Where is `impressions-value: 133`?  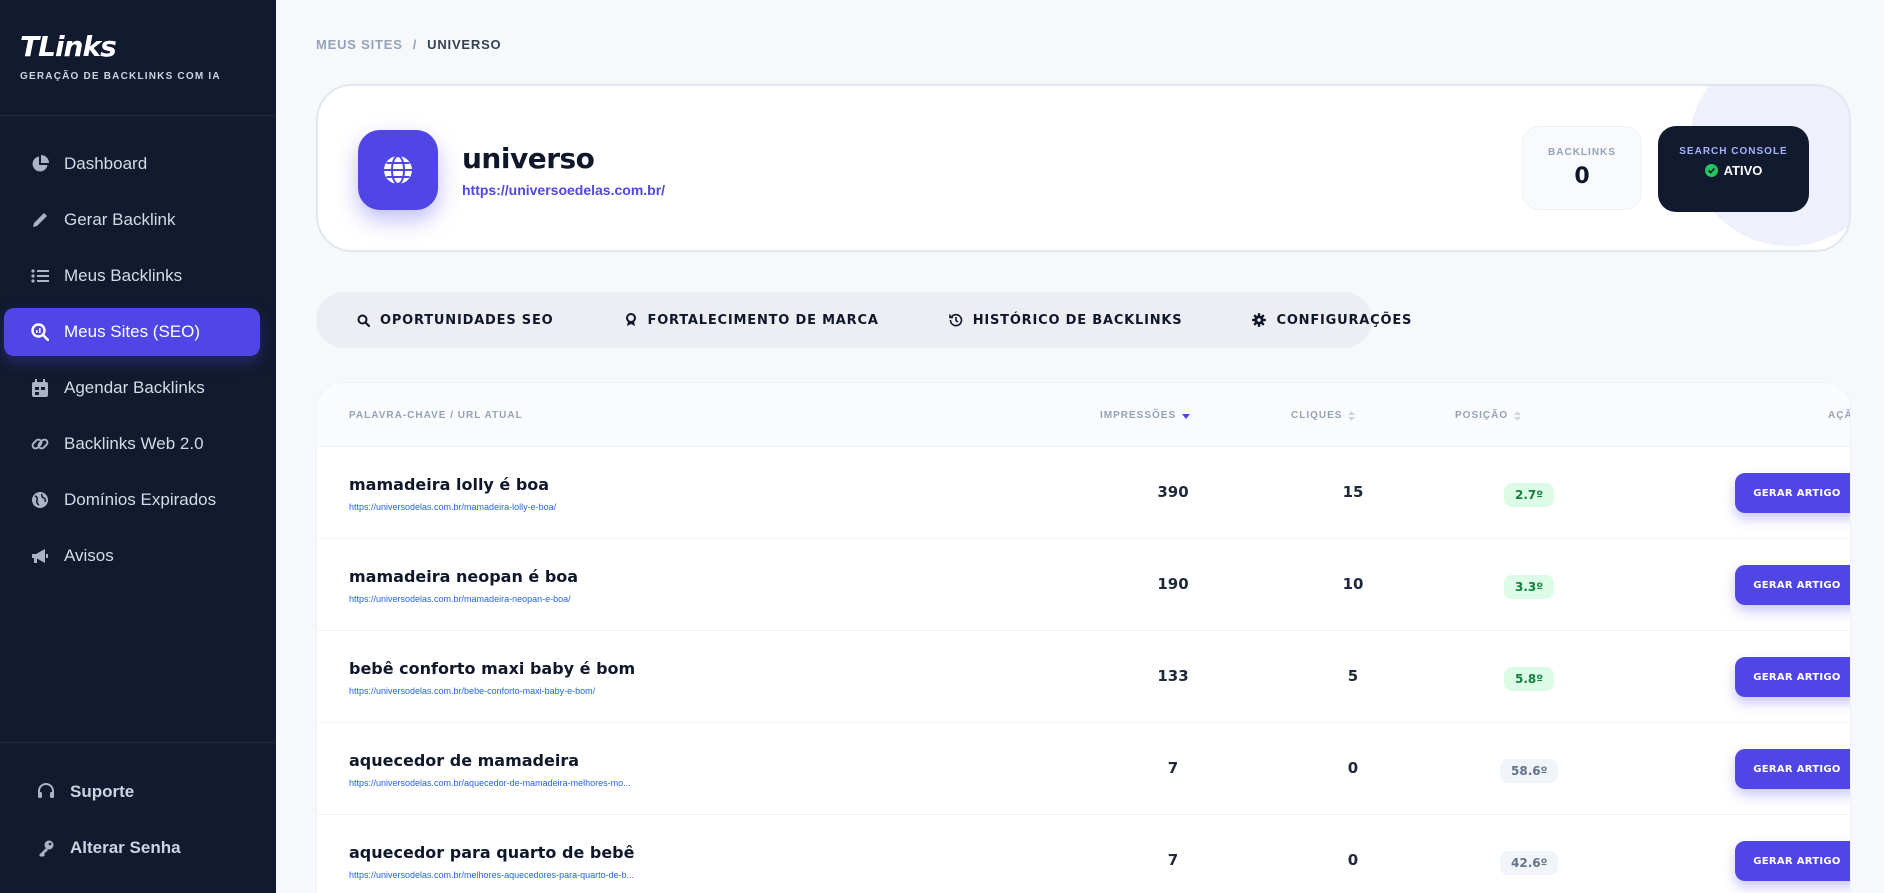 impressions-value: 133 is located at coordinates (1173, 676).